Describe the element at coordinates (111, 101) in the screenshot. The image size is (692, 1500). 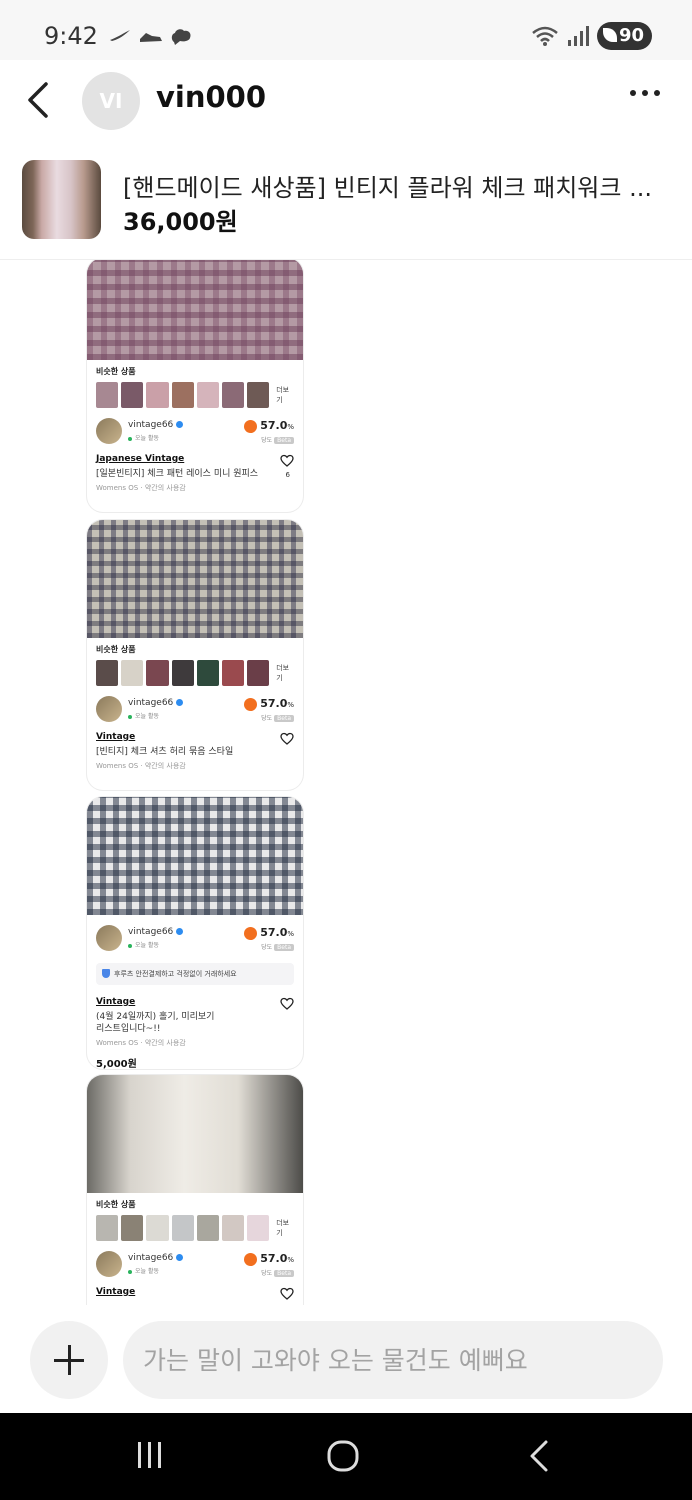
I see `avatar: VI` at that location.